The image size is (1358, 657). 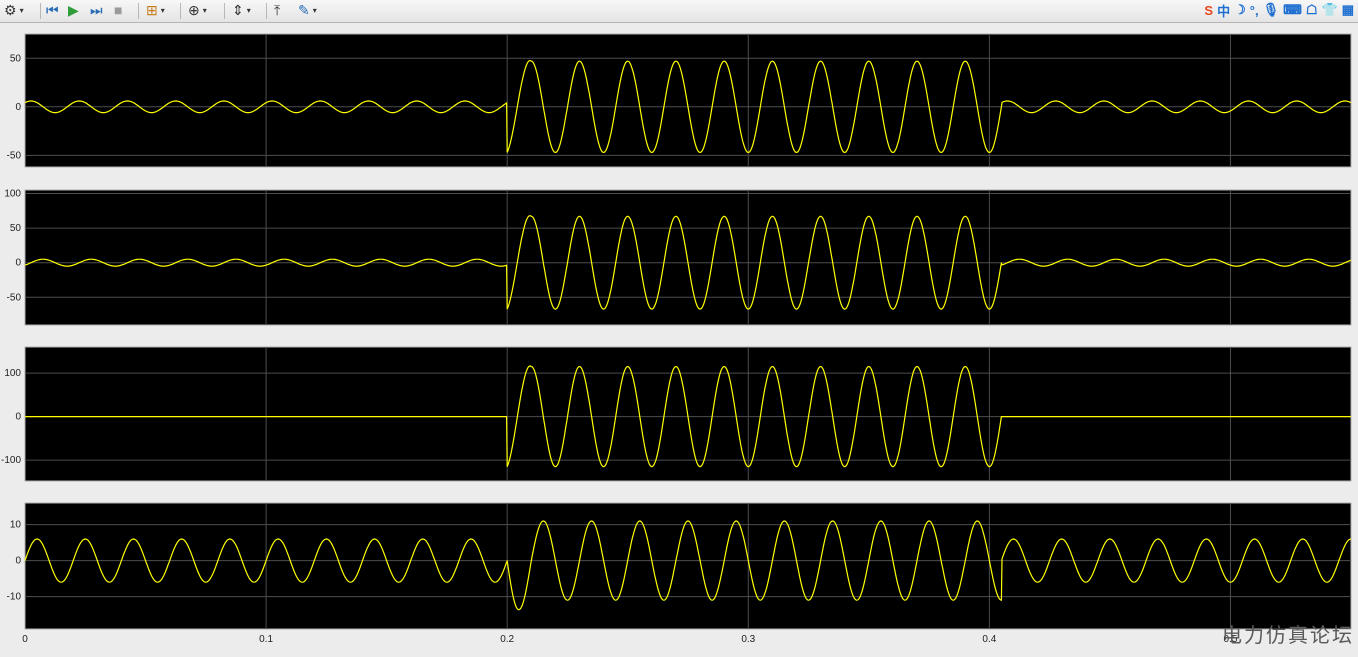 I want to click on zoom-in-button: ⊕ ▾, so click(x=197, y=10).